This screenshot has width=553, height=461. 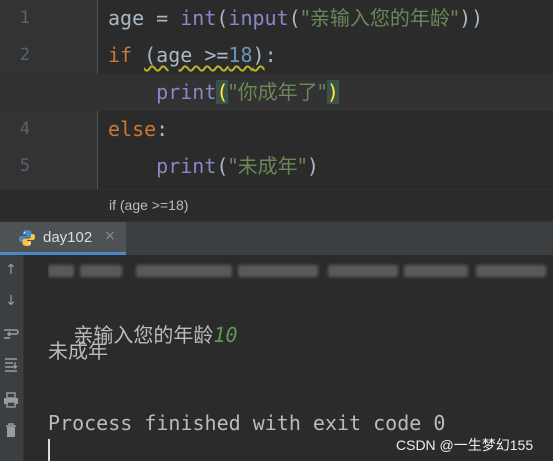 What do you see at coordinates (471, 18) in the screenshot?
I see `code-token: ))` at bounding box center [471, 18].